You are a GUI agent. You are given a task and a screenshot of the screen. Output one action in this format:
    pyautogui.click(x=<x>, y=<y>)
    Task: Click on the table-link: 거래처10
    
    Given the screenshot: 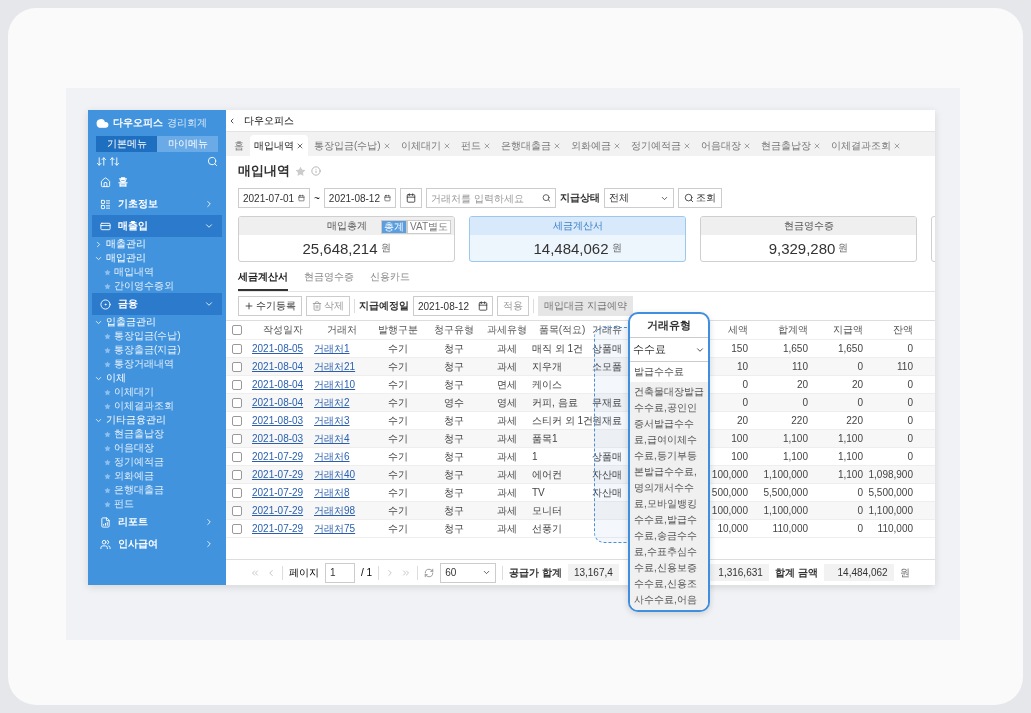 What is the action you would take?
    pyautogui.click(x=335, y=384)
    